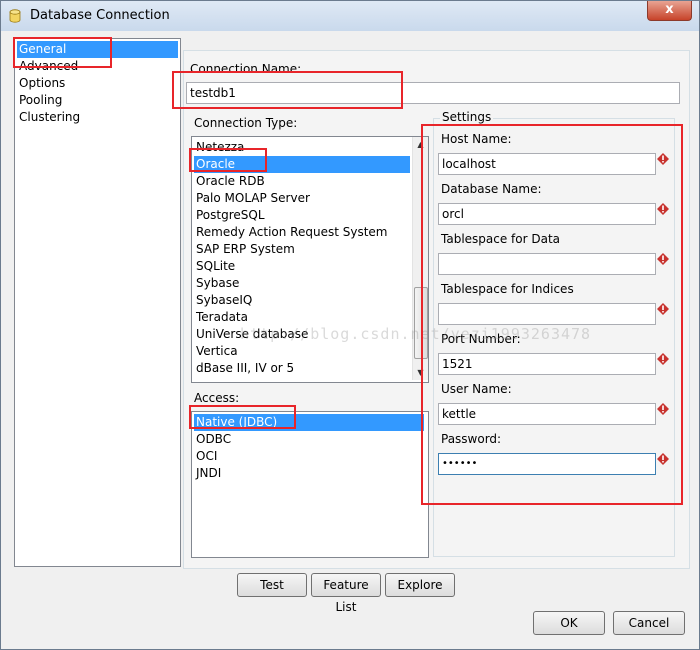 The image size is (700, 650). What do you see at coordinates (287, 90) in the screenshot?
I see `annotation-box-connection-name` at bounding box center [287, 90].